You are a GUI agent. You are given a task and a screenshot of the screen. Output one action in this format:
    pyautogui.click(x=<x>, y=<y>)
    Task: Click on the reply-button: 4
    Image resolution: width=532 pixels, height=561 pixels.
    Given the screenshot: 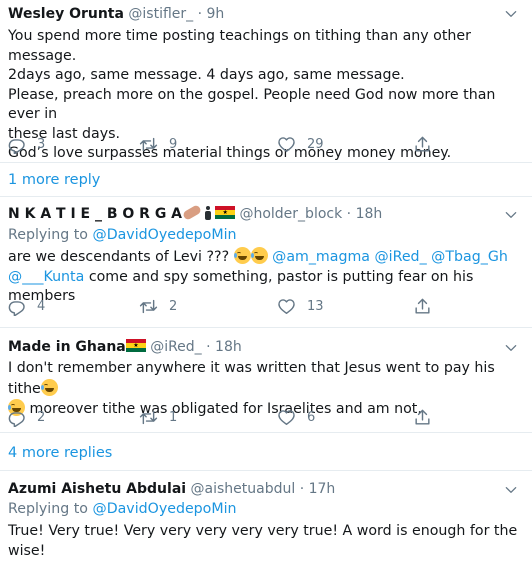 What is the action you would take?
    pyautogui.click(x=26, y=306)
    